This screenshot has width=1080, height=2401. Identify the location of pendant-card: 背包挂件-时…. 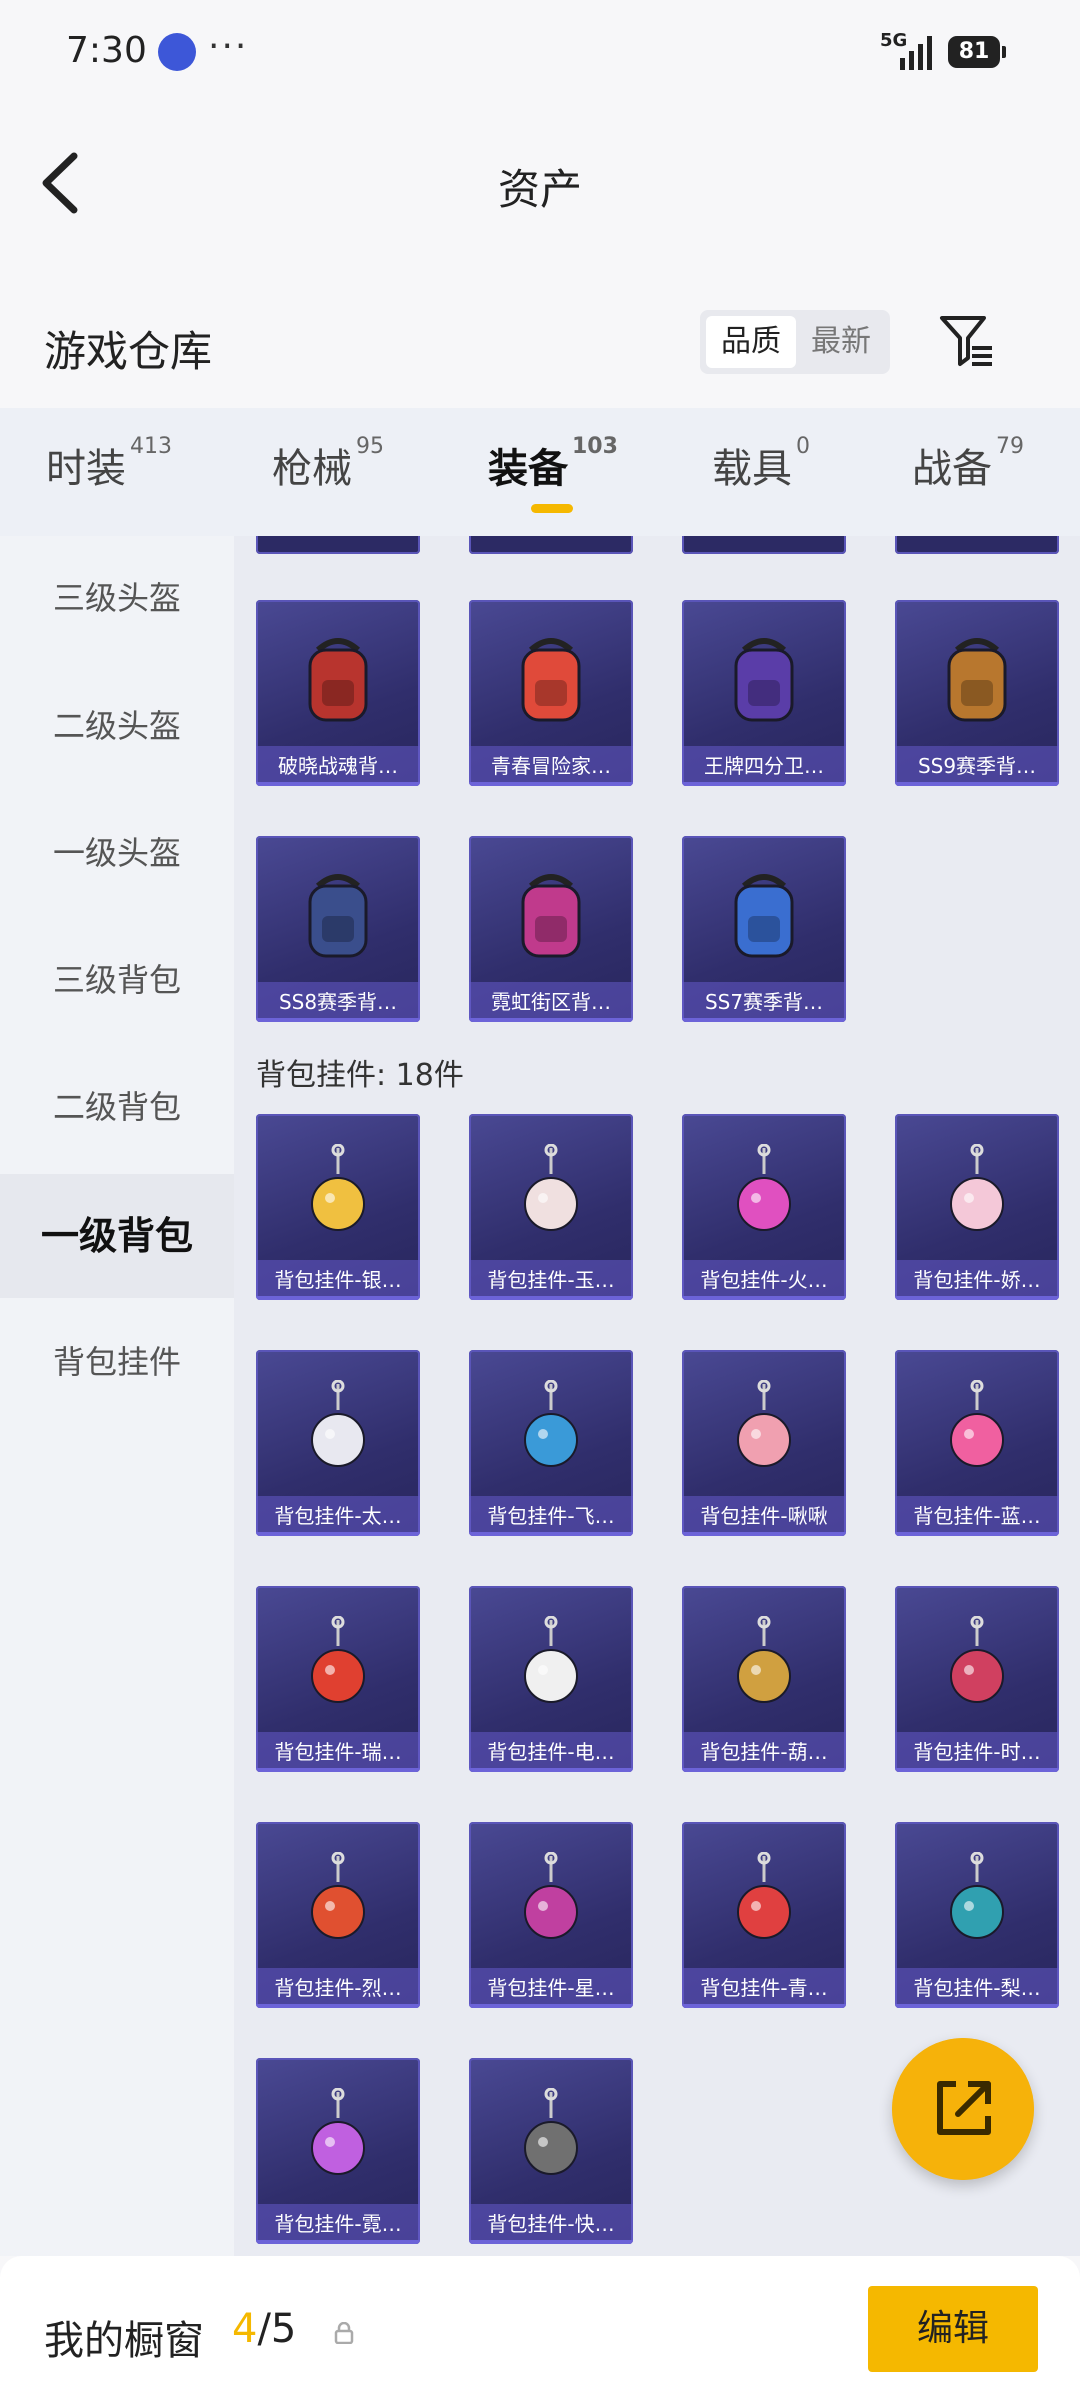
(977, 1679).